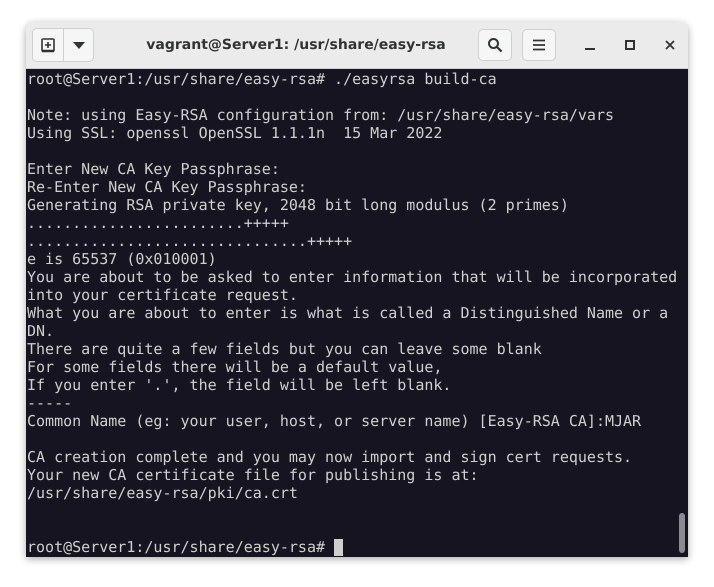 This screenshot has width=714, height=587. What do you see at coordinates (162, 295) in the screenshot?
I see `terminal-line: into your certificate request.` at bounding box center [162, 295].